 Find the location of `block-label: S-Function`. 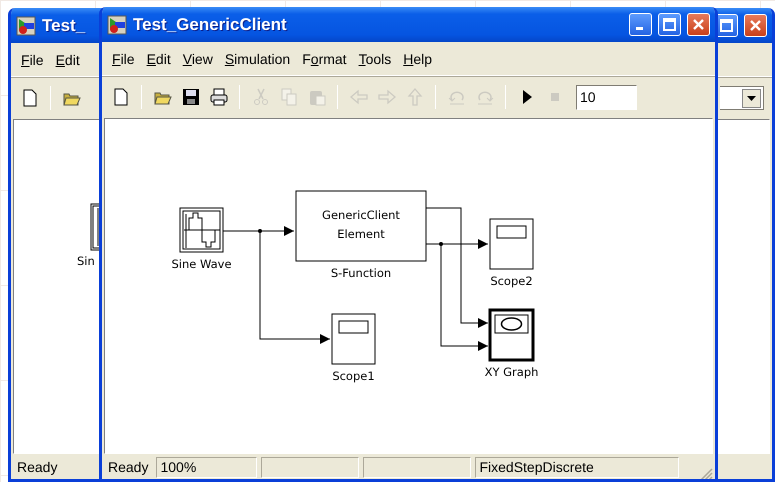

block-label: S-Function is located at coordinates (361, 273).